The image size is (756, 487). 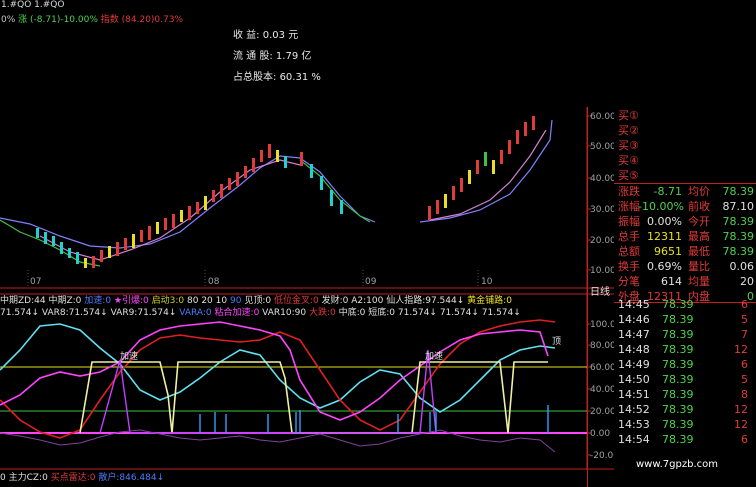 I want to click on stat-row: 涨跌 -8.71 均价 78.39, so click(x=686, y=191).